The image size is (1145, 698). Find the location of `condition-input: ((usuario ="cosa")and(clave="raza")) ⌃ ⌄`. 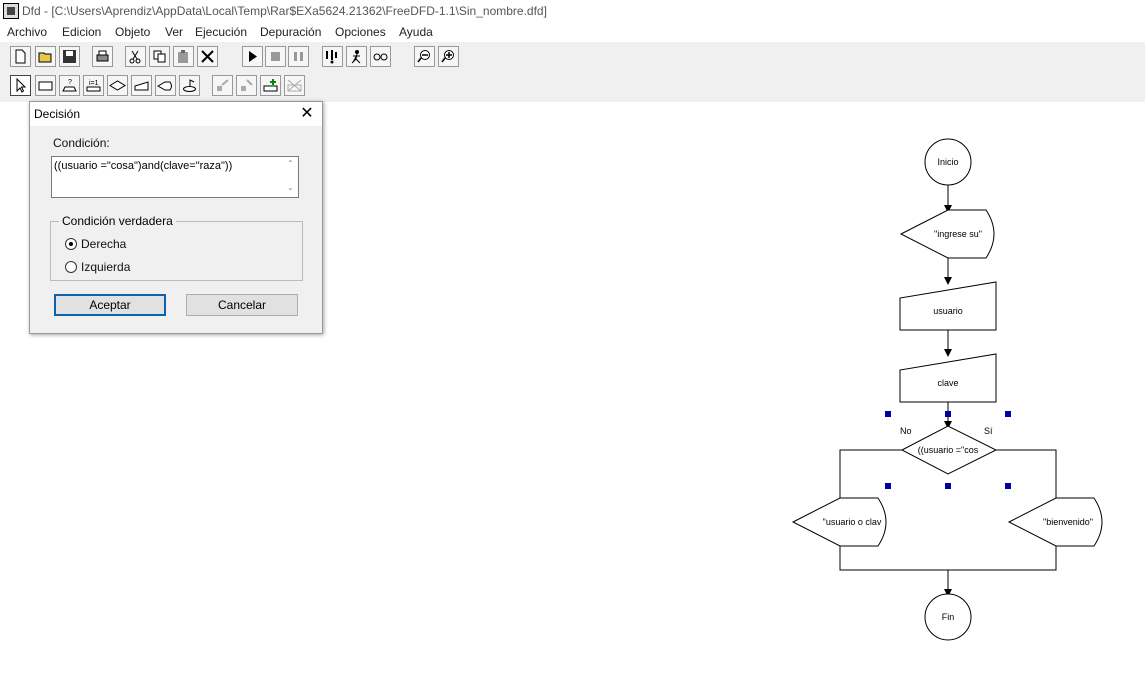

condition-input: ((usuario ="cosa")and(clave="raza")) ⌃ ⌄ is located at coordinates (175, 177).